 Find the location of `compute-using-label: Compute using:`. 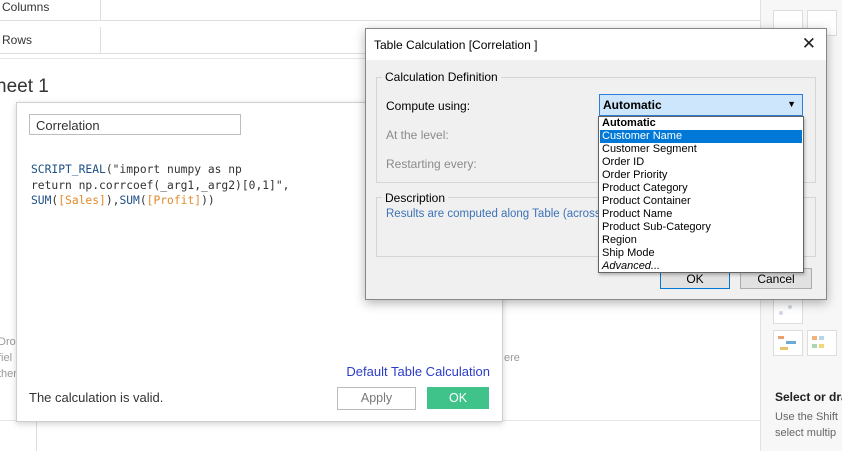

compute-using-label: Compute using: is located at coordinates (428, 106).